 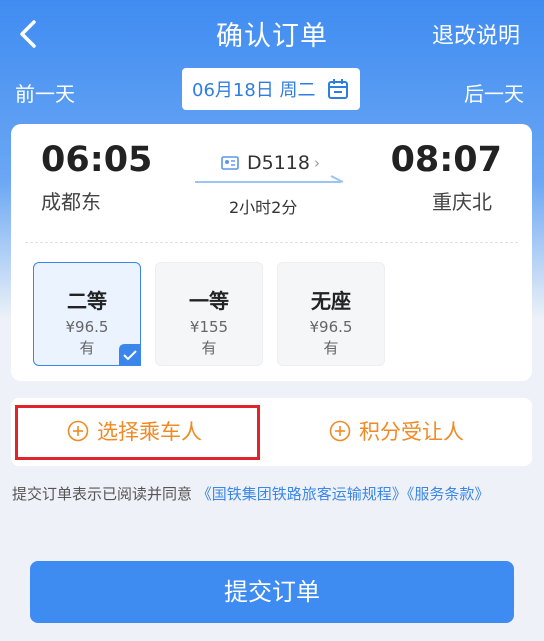 What do you see at coordinates (272, 35) in the screenshot?
I see `header: 确认订单 退改说明` at bounding box center [272, 35].